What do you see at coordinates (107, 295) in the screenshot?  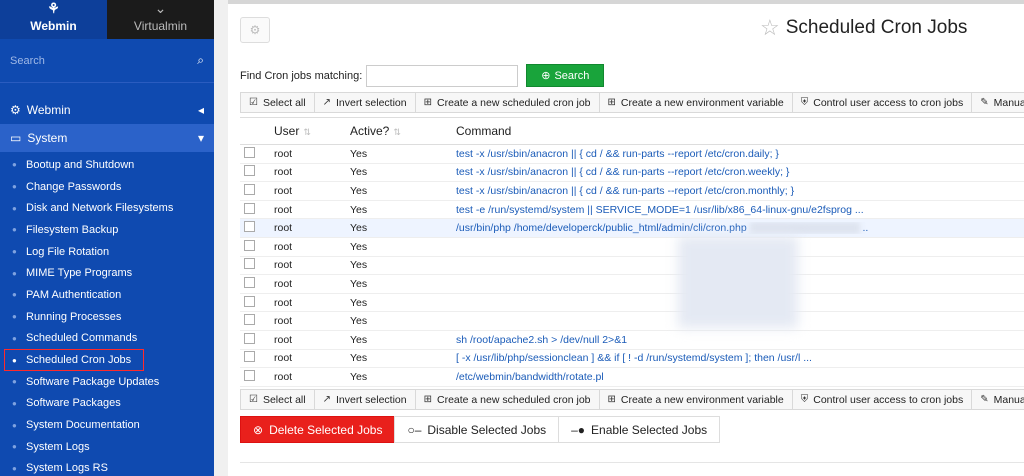 I see `sidebar-item-pam: ● PAM Authentication` at bounding box center [107, 295].